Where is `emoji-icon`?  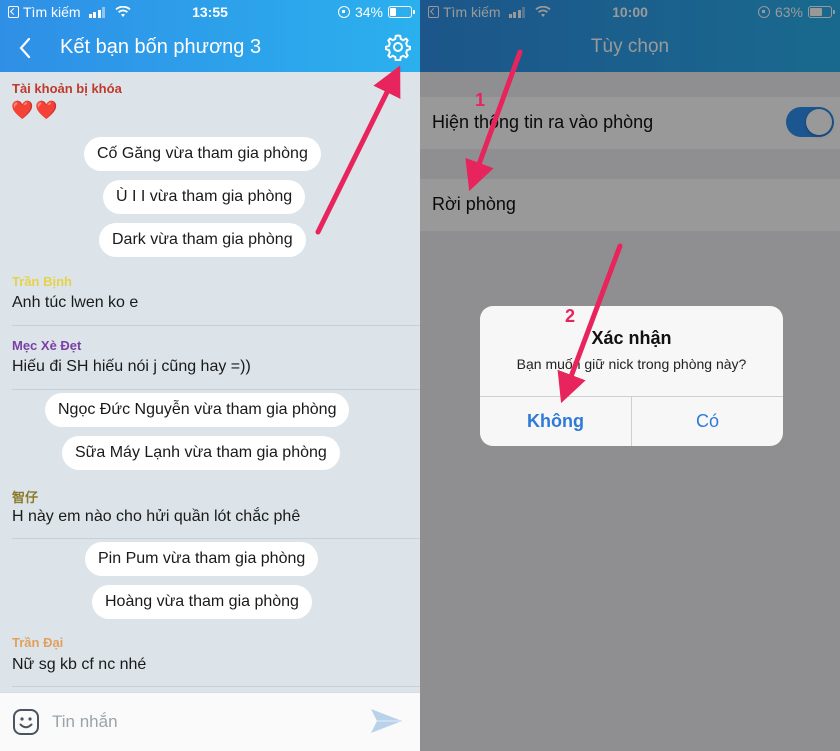
emoji-icon is located at coordinates (26, 722).